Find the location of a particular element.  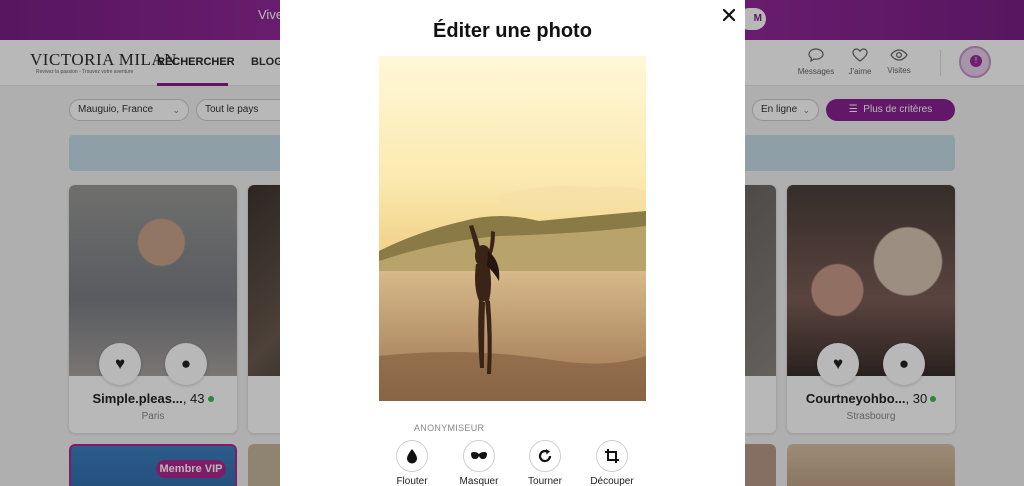

mask-icon is located at coordinates (479, 455).